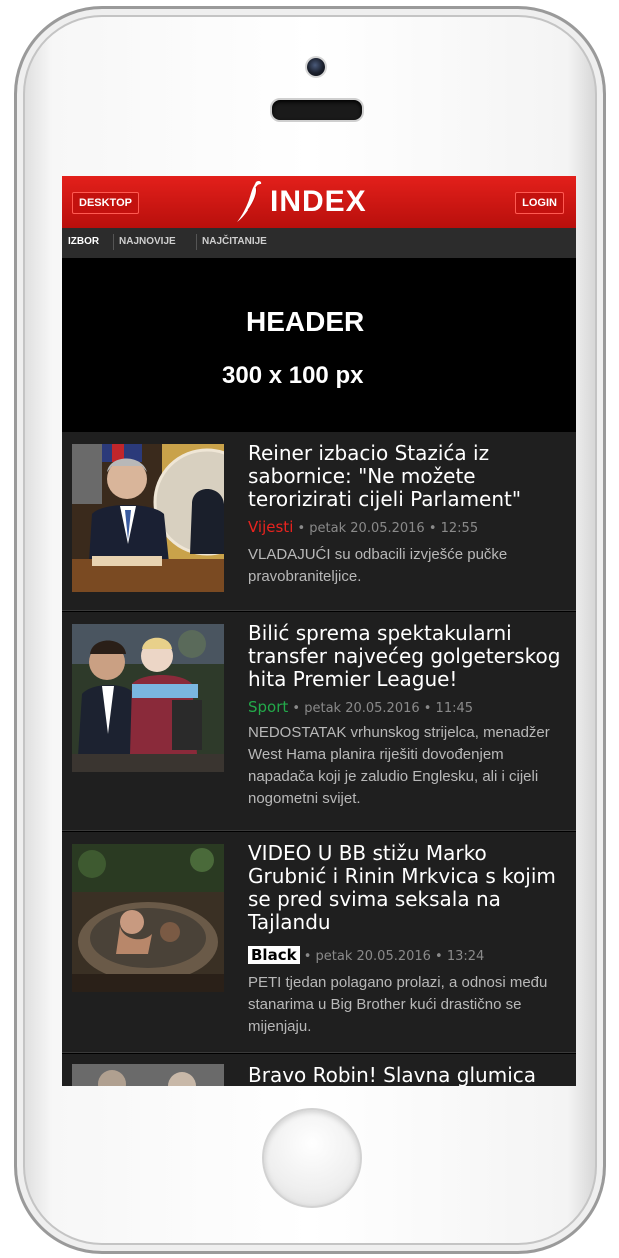 The image size is (619, 1258). What do you see at coordinates (409, 1075) in the screenshot?
I see `article-title: Bravo Robin! Slavna glumica` at bounding box center [409, 1075].